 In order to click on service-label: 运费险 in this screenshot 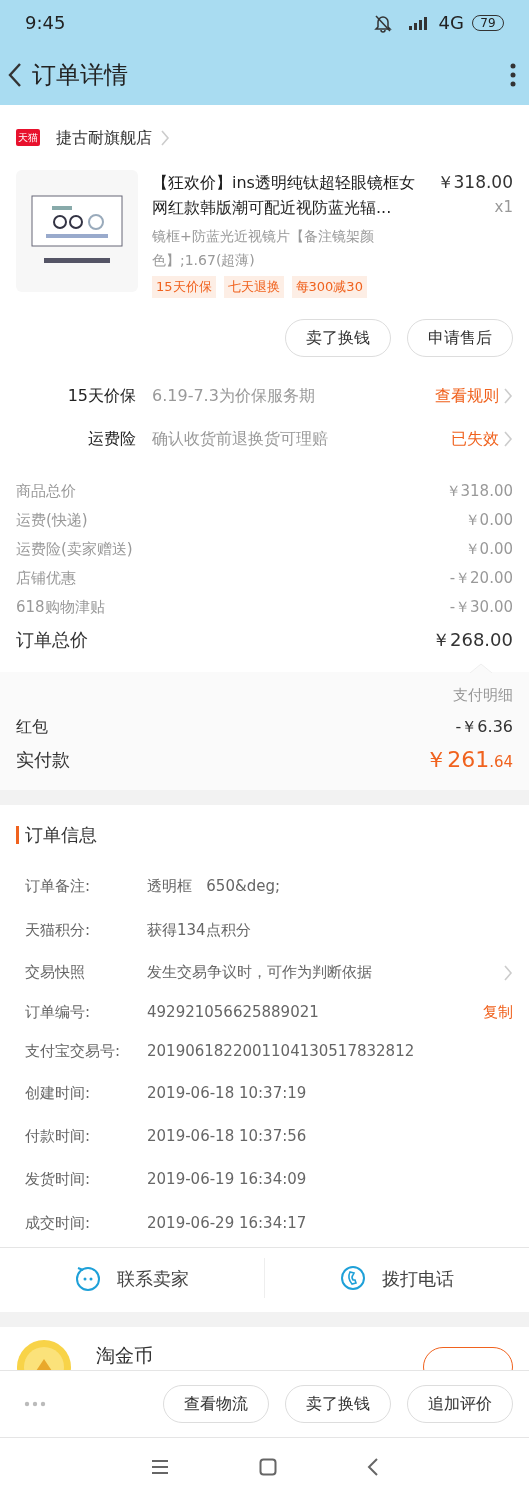, I will do `click(111, 438)`.